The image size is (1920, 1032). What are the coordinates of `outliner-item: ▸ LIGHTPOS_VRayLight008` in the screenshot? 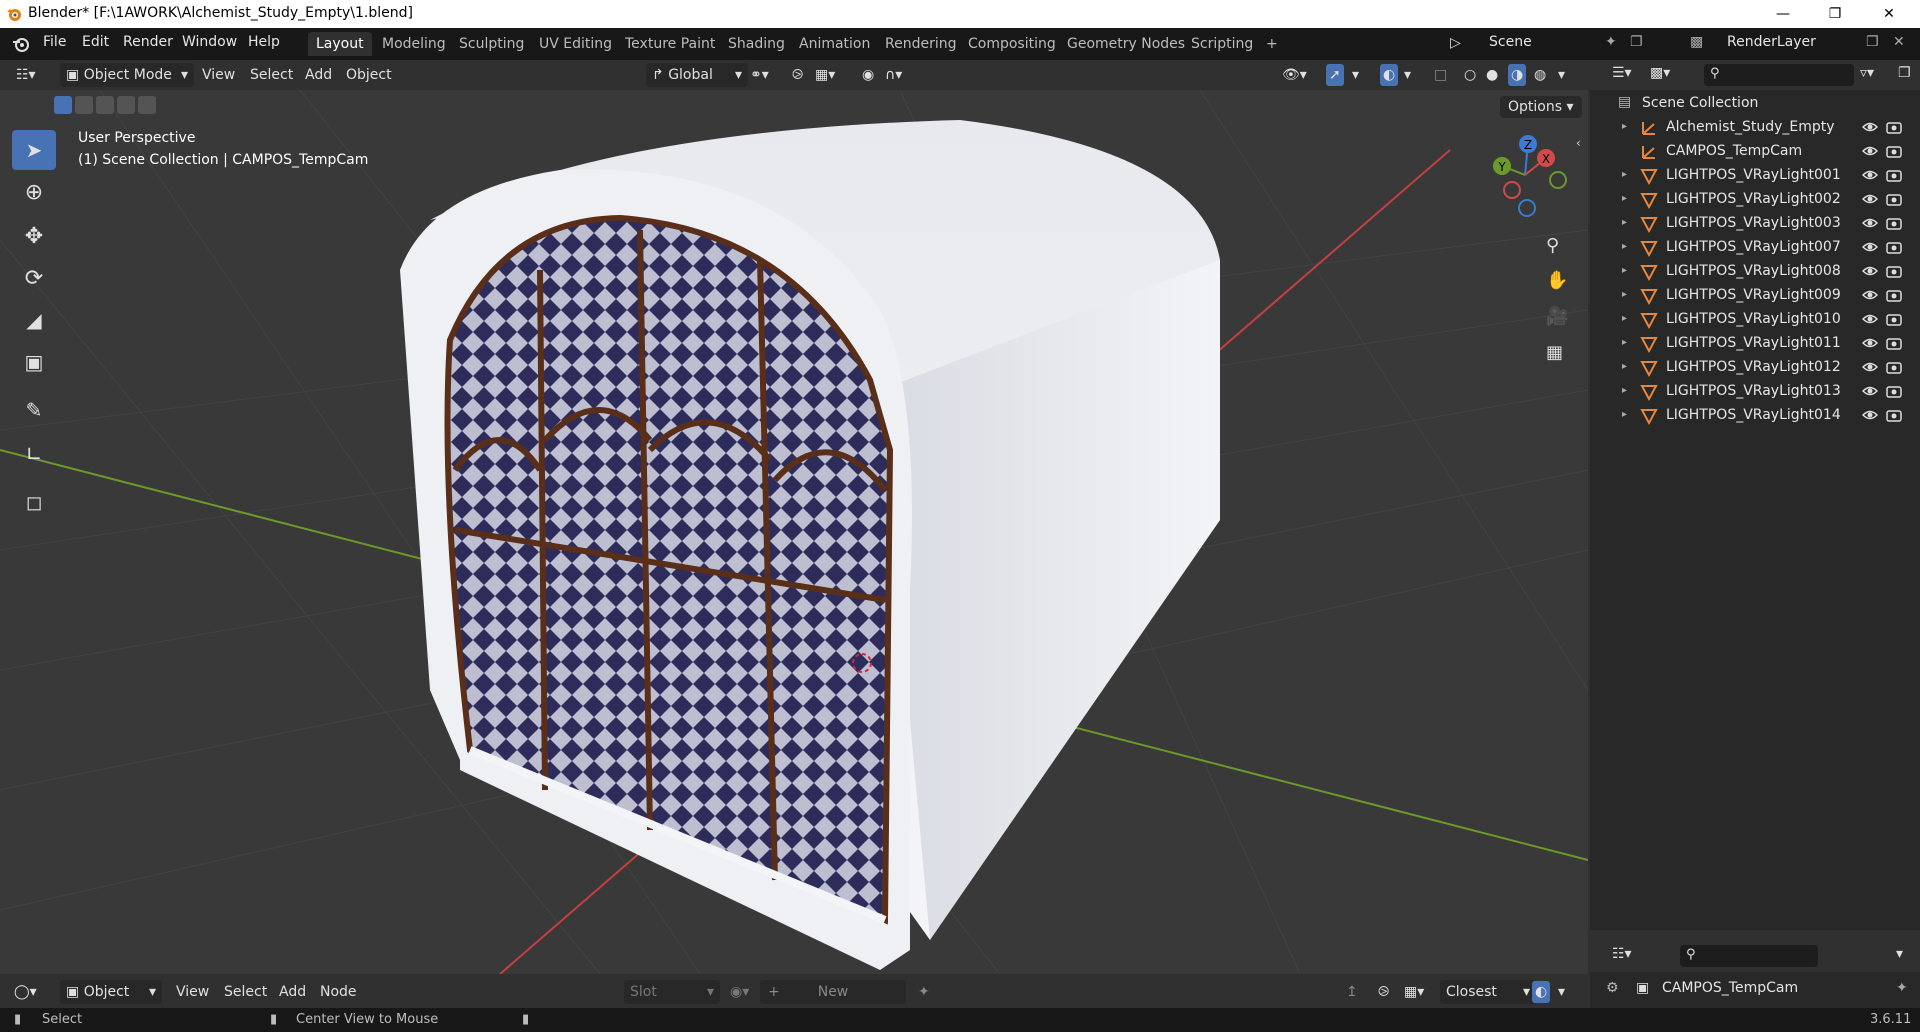 It's located at (1755, 272).